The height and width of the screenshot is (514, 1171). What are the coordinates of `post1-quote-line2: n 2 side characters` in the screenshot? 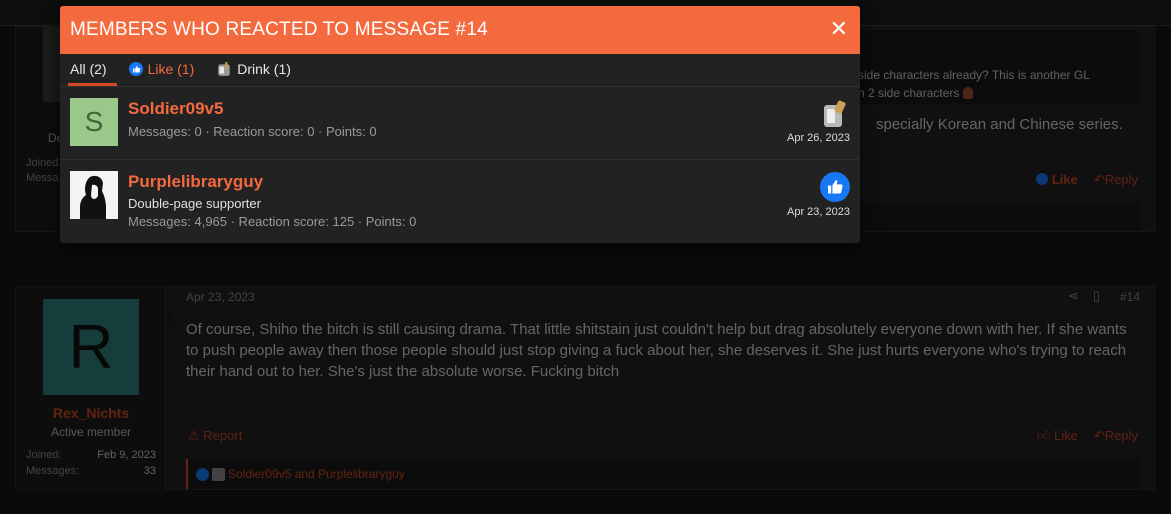 It's located at (998, 93).